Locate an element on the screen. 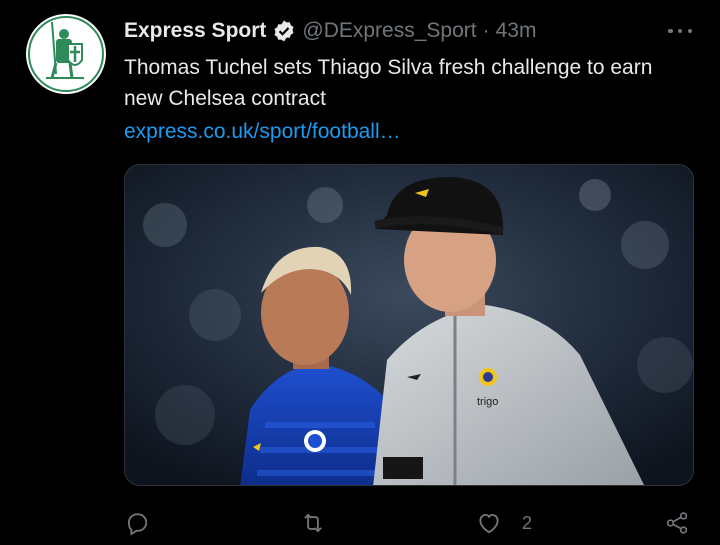 Image resolution: width=720 pixels, height=545 pixels. share-button is located at coordinates (677, 523).